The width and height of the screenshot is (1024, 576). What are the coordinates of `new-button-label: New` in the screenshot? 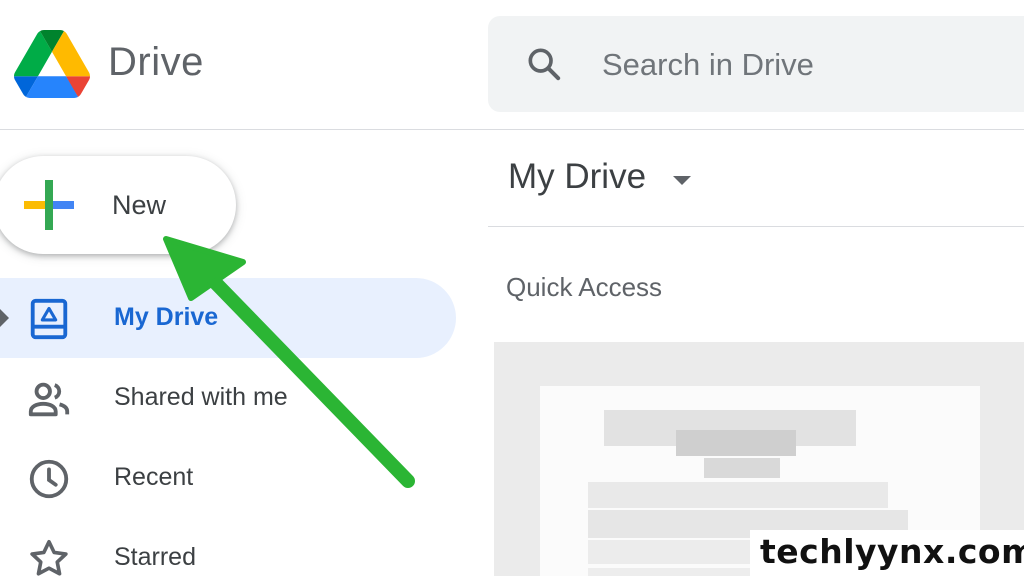 It's located at (139, 205).